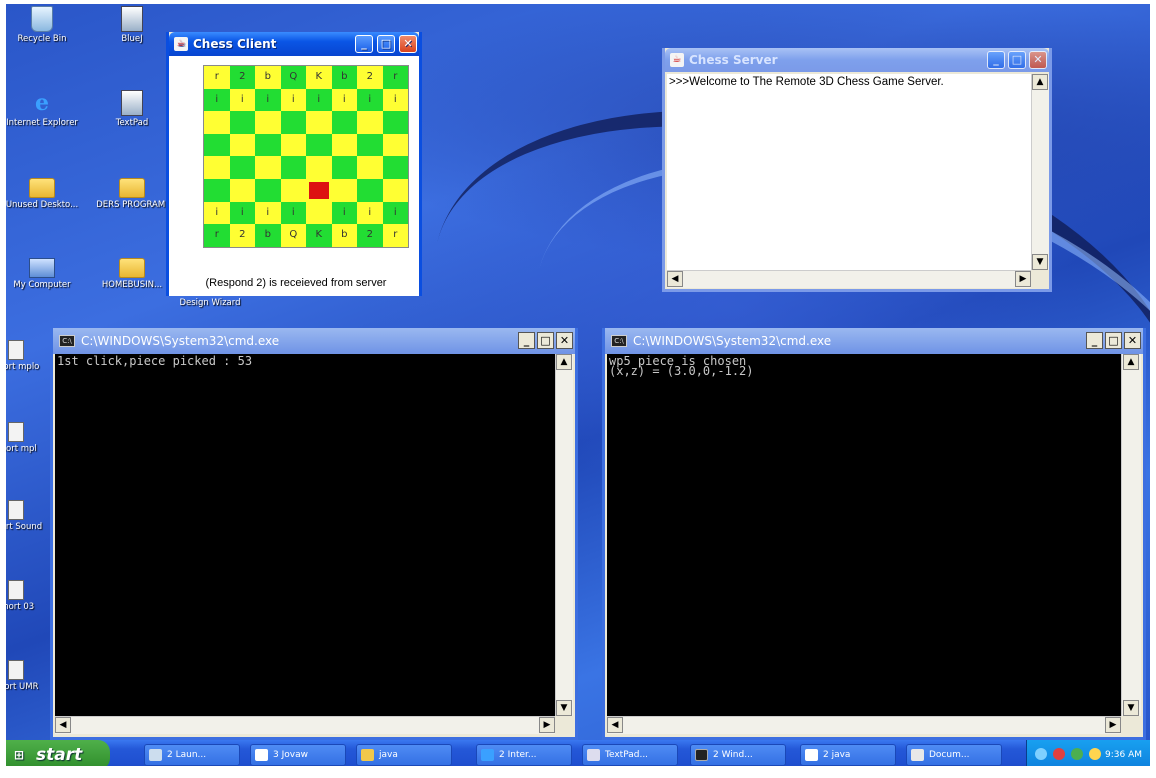 The image size is (1156, 778). What do you see at coordinates (848, 755) in the screenshot?
I see `taskbar-item-java: 2 java` at bounding box center [848, 755].